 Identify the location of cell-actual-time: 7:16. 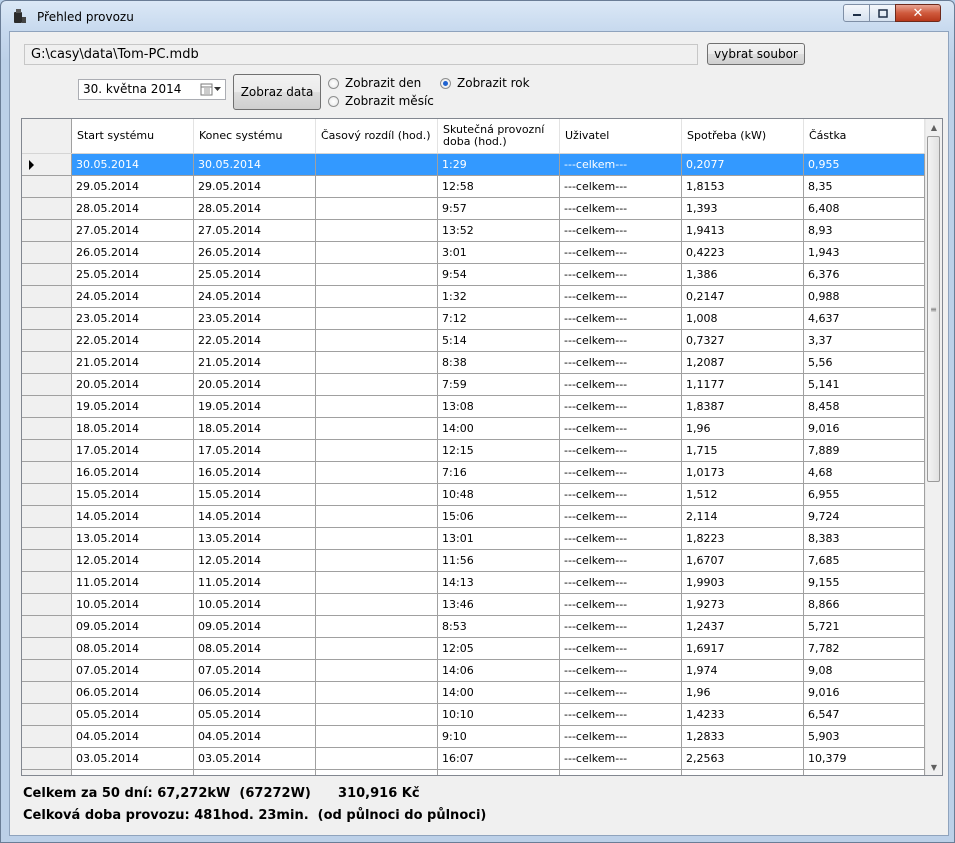
(499, 473).